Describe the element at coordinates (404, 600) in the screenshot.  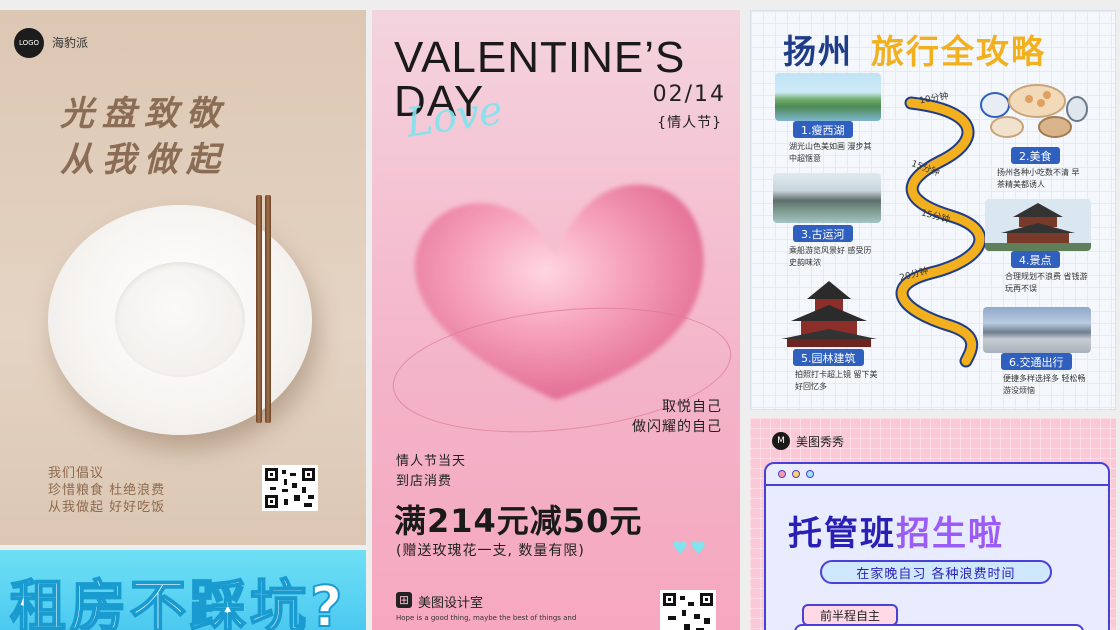
I see `studio-logo-icon: ⊞` at that location.